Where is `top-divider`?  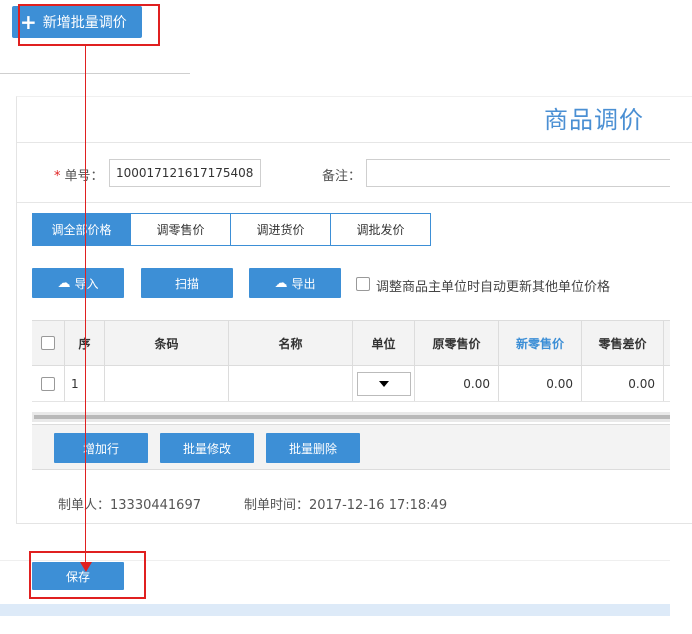
top-divider is located at coordinates (95, 73).